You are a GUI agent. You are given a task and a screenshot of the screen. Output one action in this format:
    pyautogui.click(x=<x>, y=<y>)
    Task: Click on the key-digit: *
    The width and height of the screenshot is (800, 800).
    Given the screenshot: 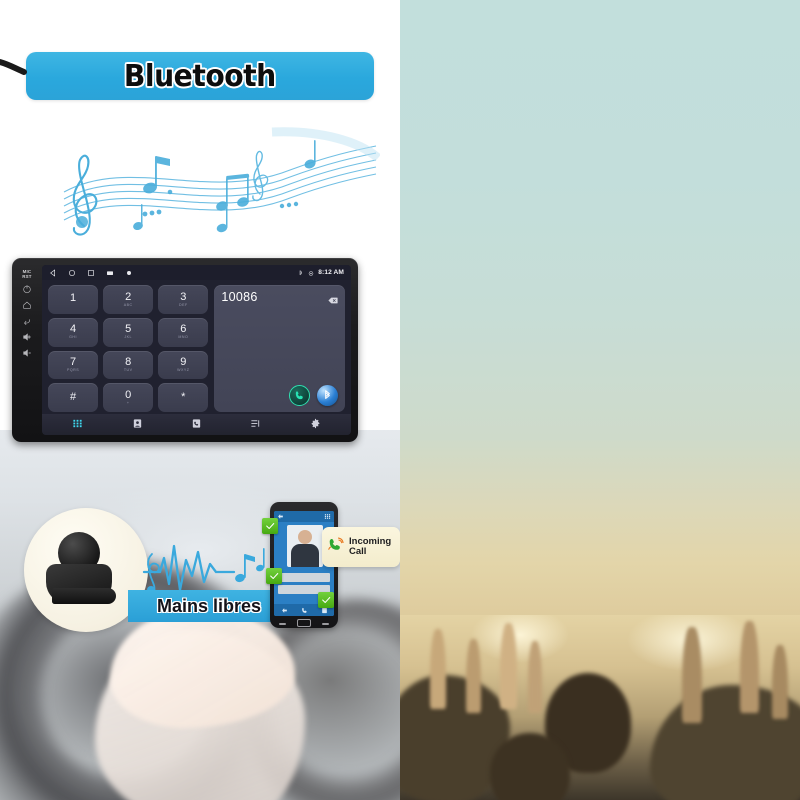 What is the action you would take?
    pyautogui.click(x=183, y=396)
    